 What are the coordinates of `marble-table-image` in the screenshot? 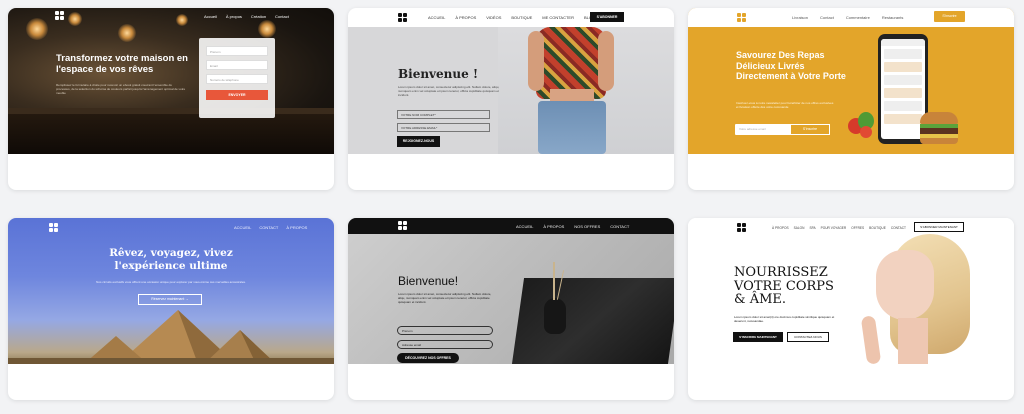 It's located at (592, 321).